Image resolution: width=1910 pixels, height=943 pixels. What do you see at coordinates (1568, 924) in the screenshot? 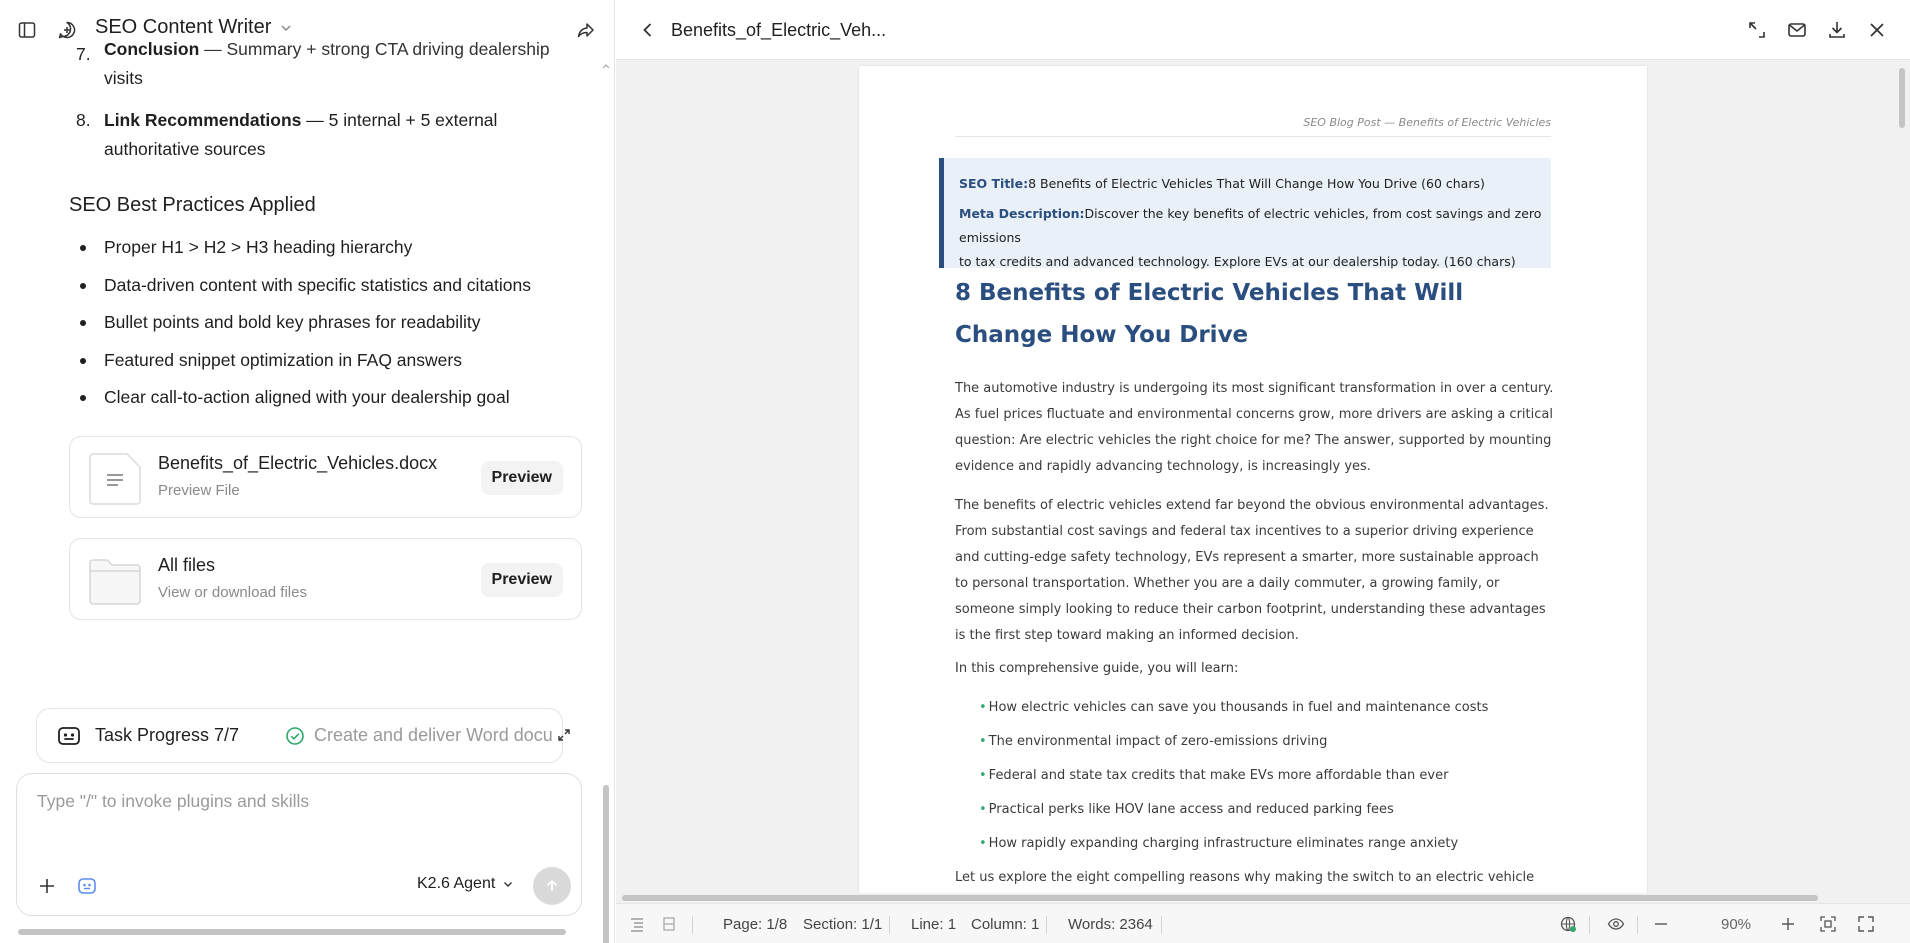
I see `language-globe-icon` at bounding box center [1568, 924].